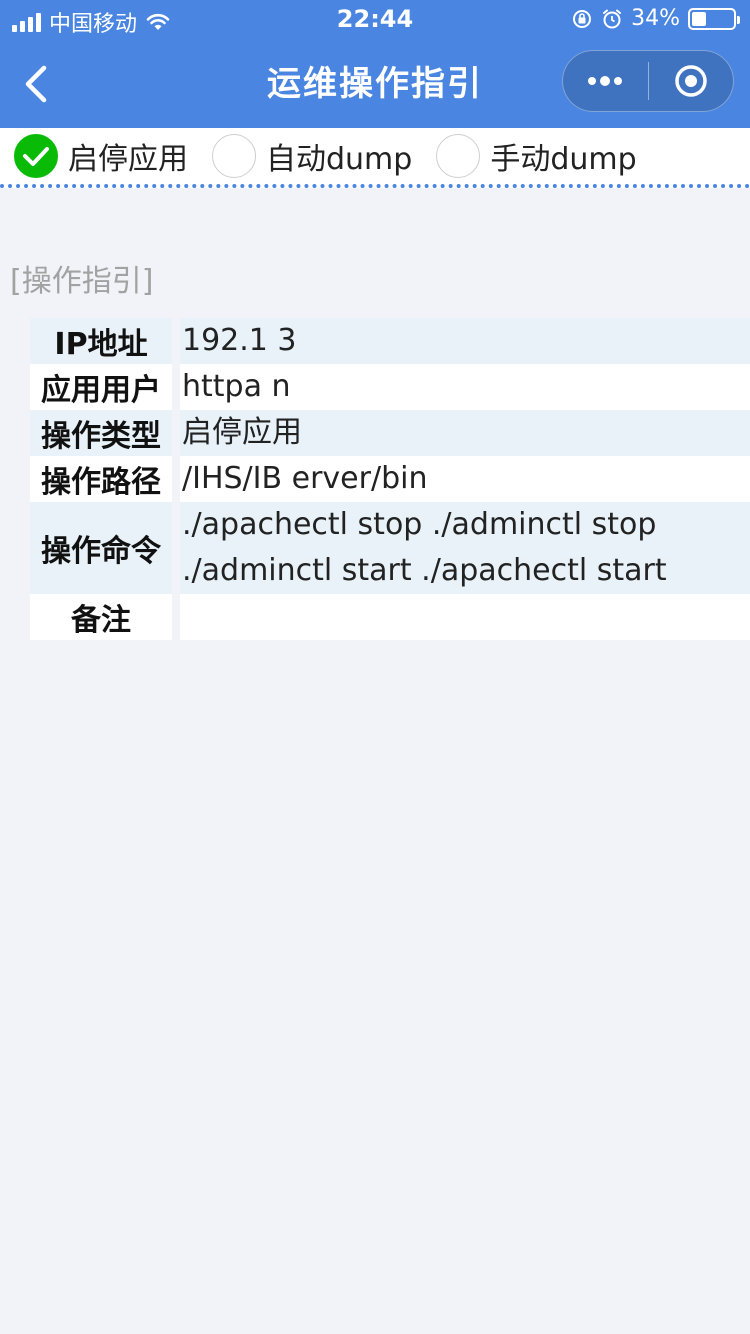 The width and height of the screenshot is (750, 1334). Describe the element at coordinates (714, 18) in the screenshot. I see `battery-icon` at that location.